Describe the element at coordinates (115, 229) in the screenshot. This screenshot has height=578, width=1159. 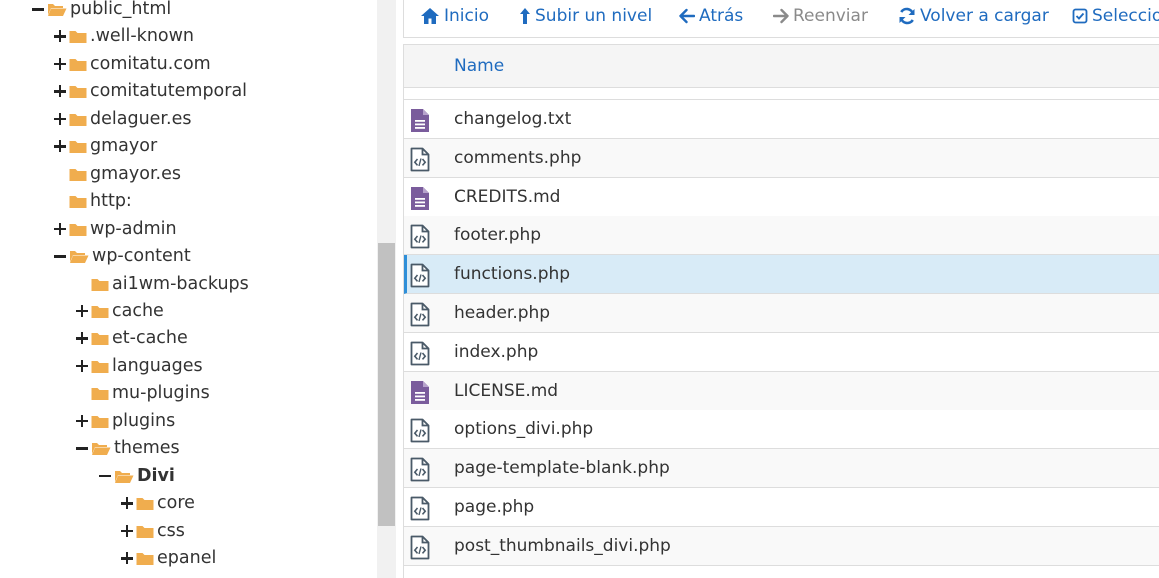
I see `tree-item: wp-admin` at that location.